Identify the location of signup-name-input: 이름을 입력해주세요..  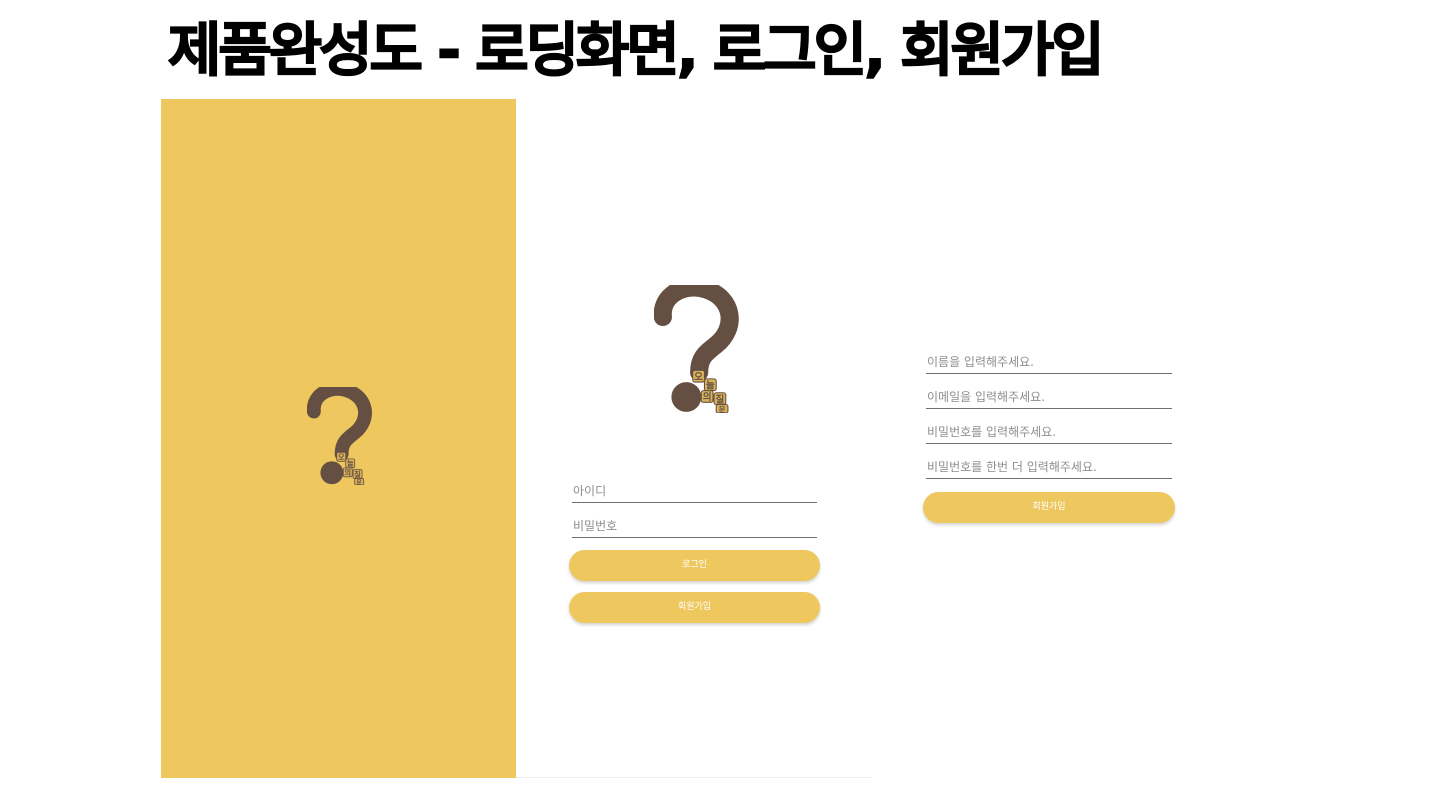
(1049, 363).